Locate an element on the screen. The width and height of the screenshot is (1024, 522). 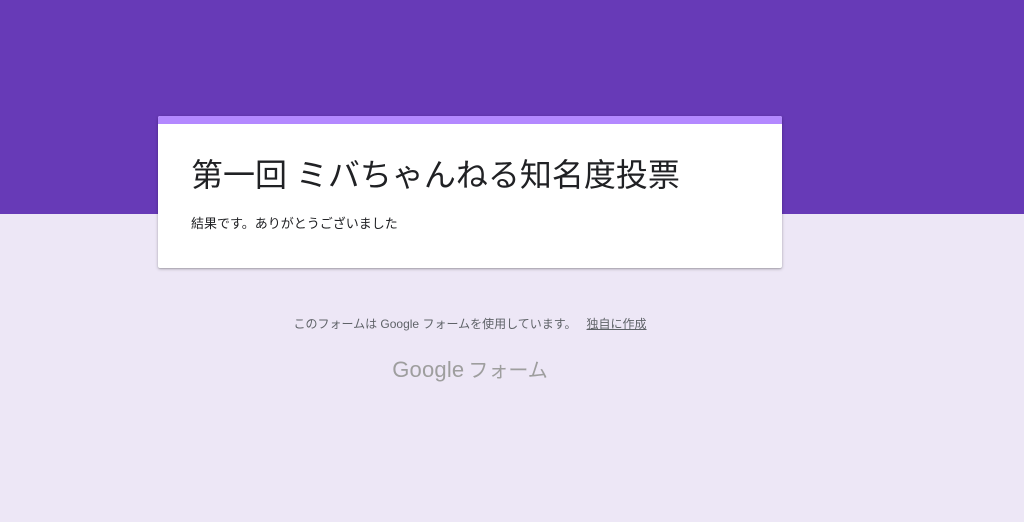
create-own-form-link: 独自に作成 is located at coordinates (617, 324).